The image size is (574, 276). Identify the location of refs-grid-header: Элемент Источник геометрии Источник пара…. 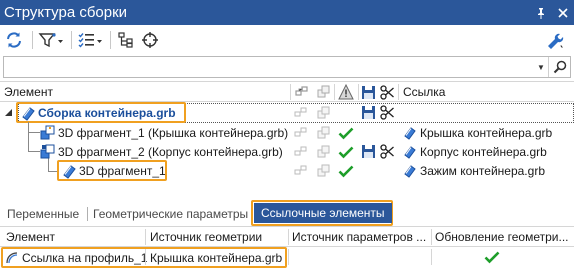
(287, 236).